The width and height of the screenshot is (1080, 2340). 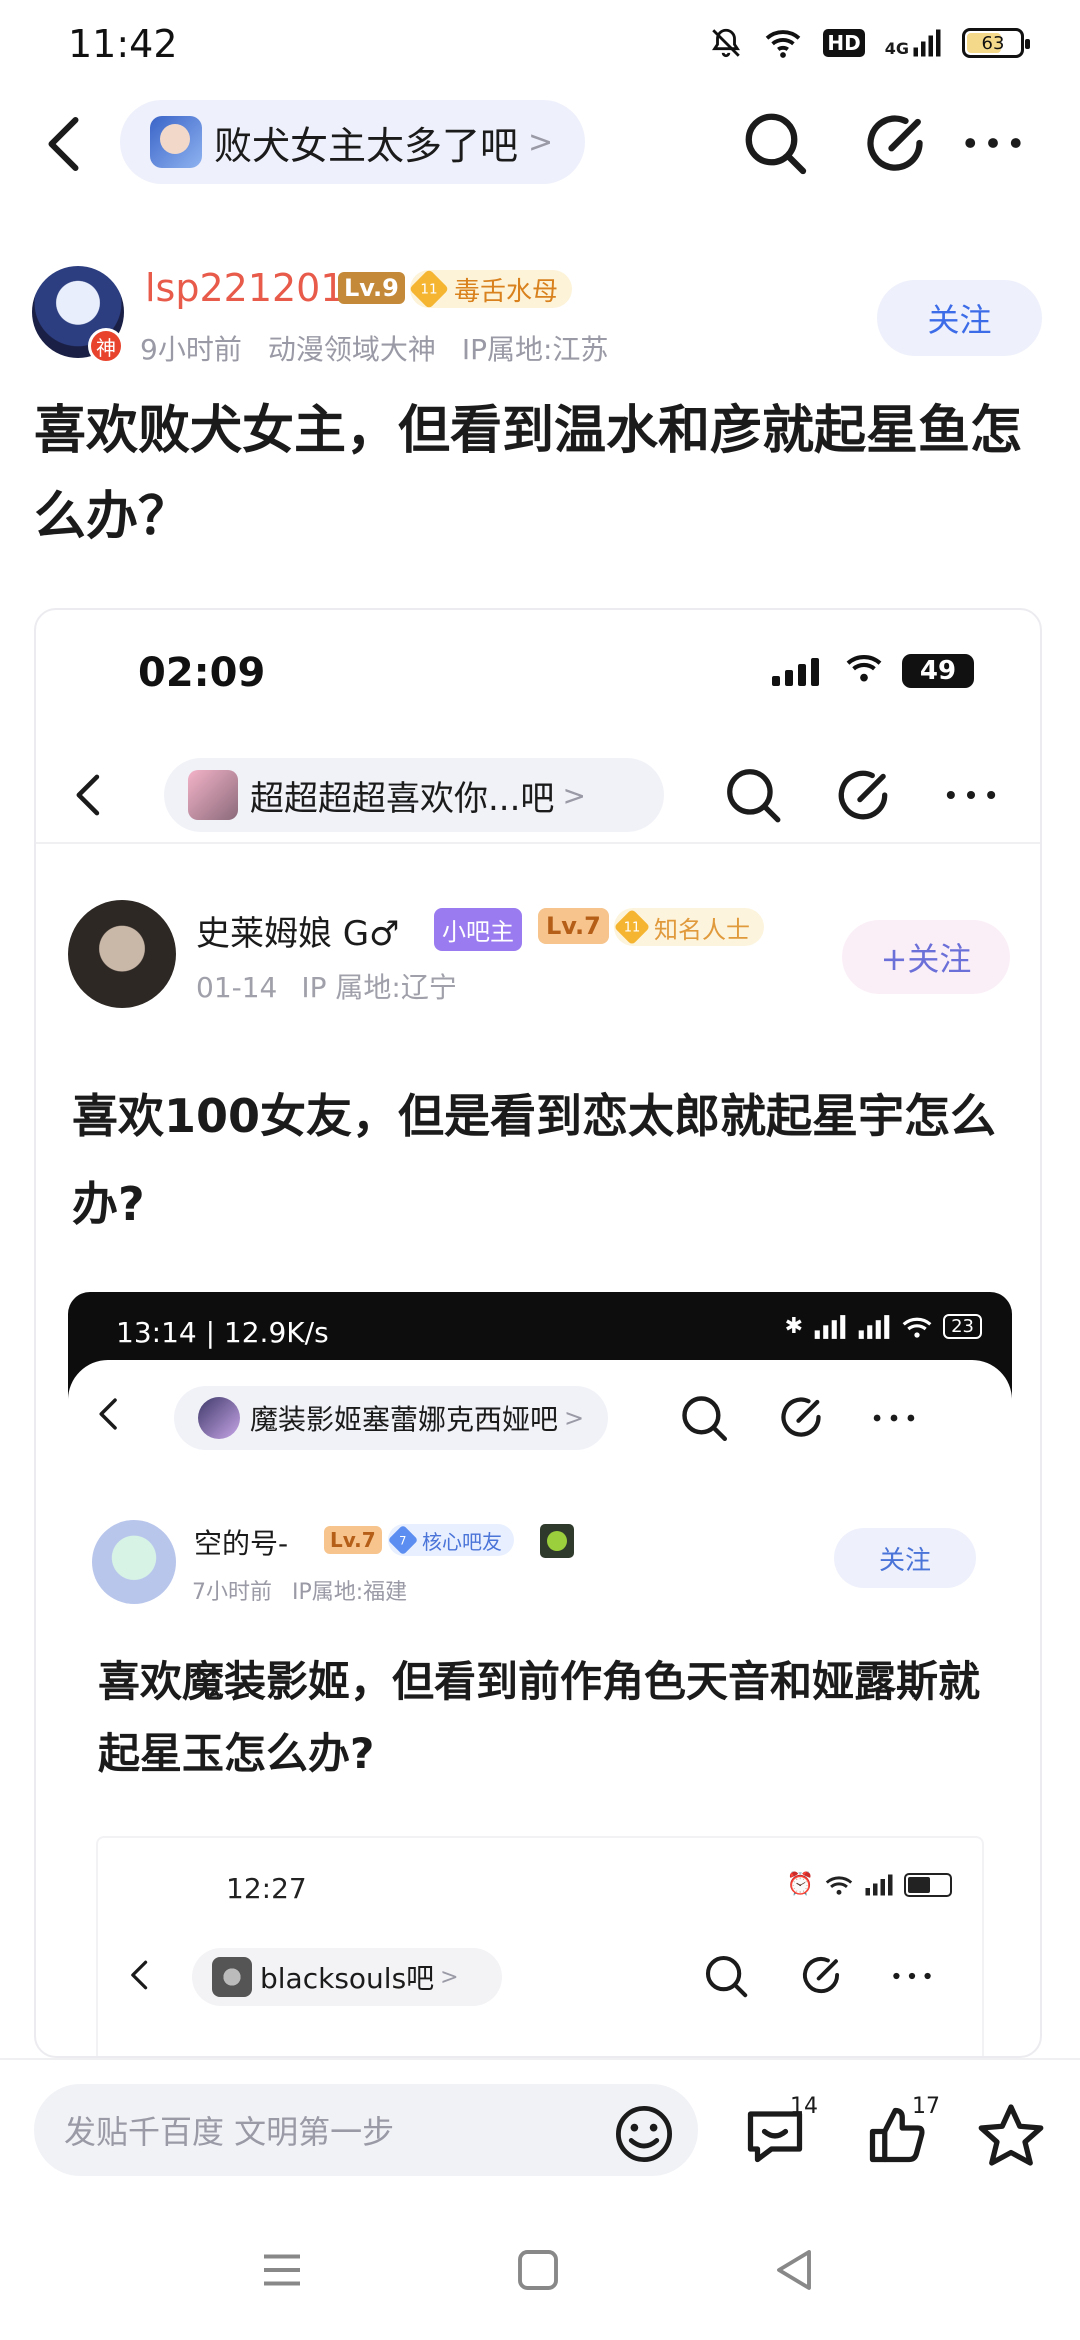 I want to click on forum-name: blacksouls吧, so click(x=347, y=1978).